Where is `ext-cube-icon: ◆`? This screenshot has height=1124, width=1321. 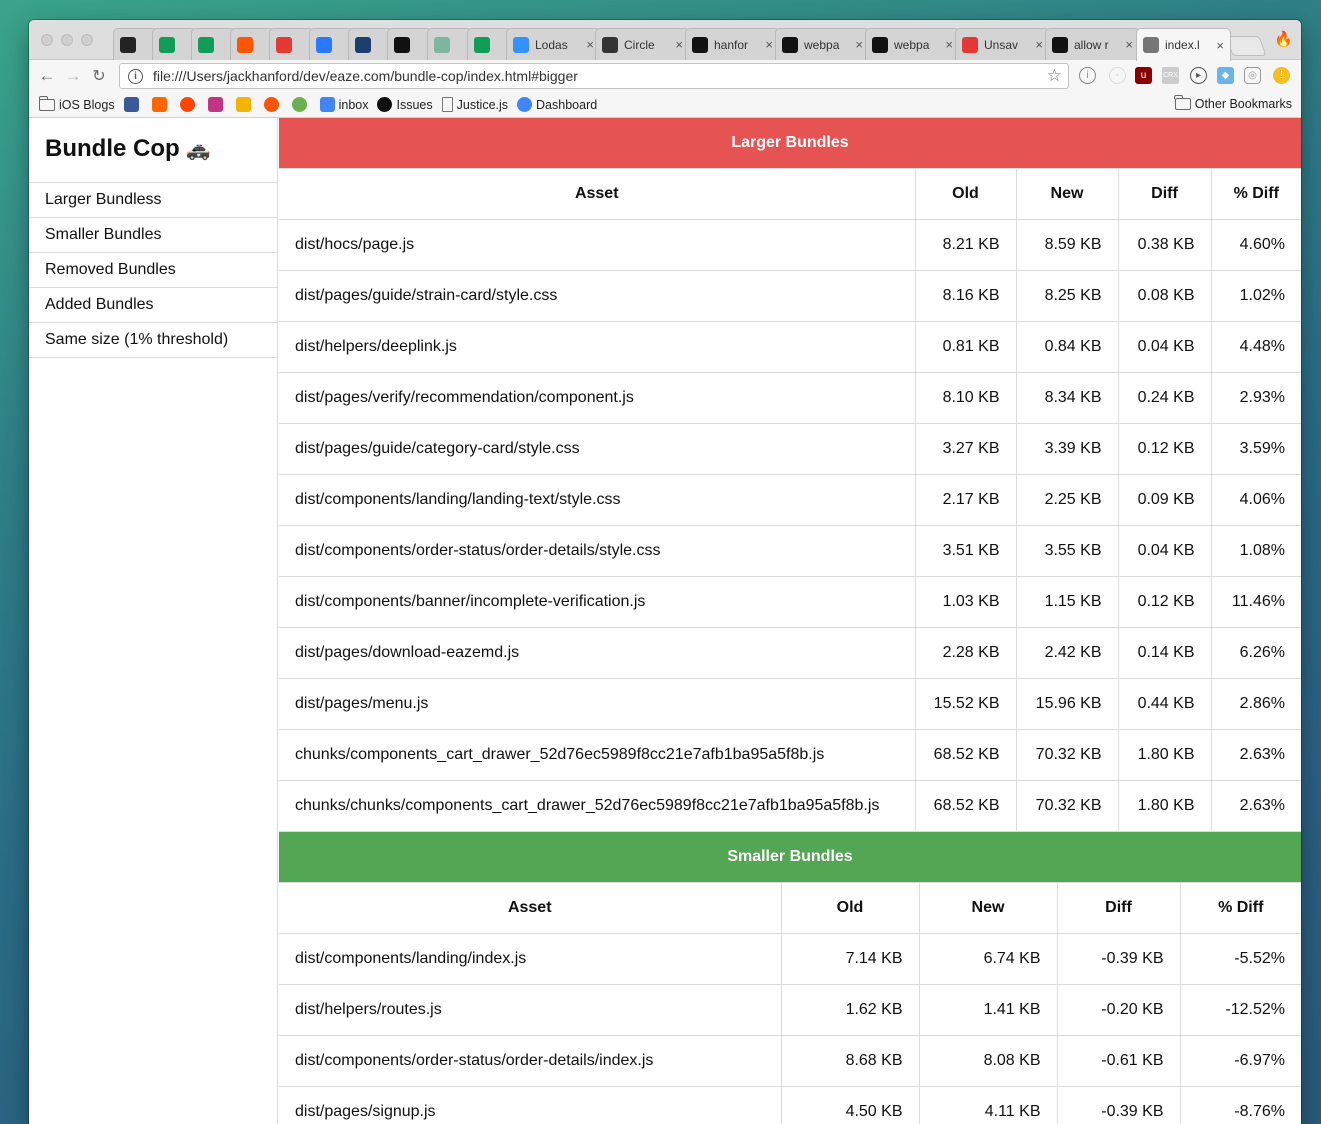 ext-cube-icon: ◆ is located at coordinates (1225, 75).